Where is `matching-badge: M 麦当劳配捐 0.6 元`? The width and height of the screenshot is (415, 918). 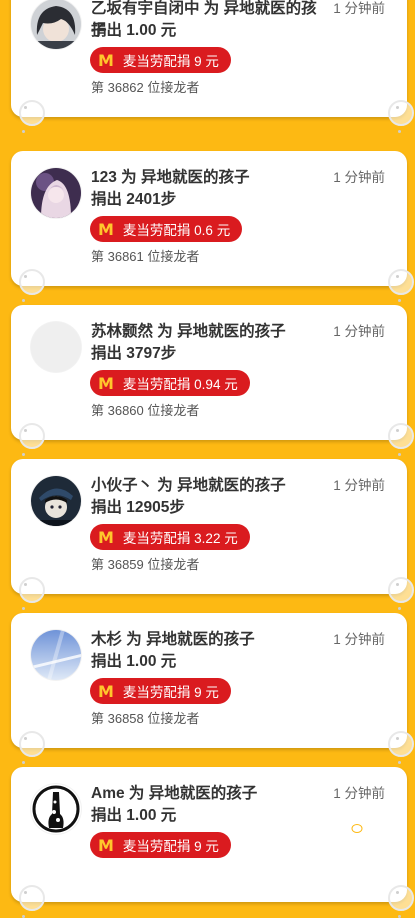 matching-badge: M 麦当劳配捐 0.6 元 is located at coordinates (166, 229).